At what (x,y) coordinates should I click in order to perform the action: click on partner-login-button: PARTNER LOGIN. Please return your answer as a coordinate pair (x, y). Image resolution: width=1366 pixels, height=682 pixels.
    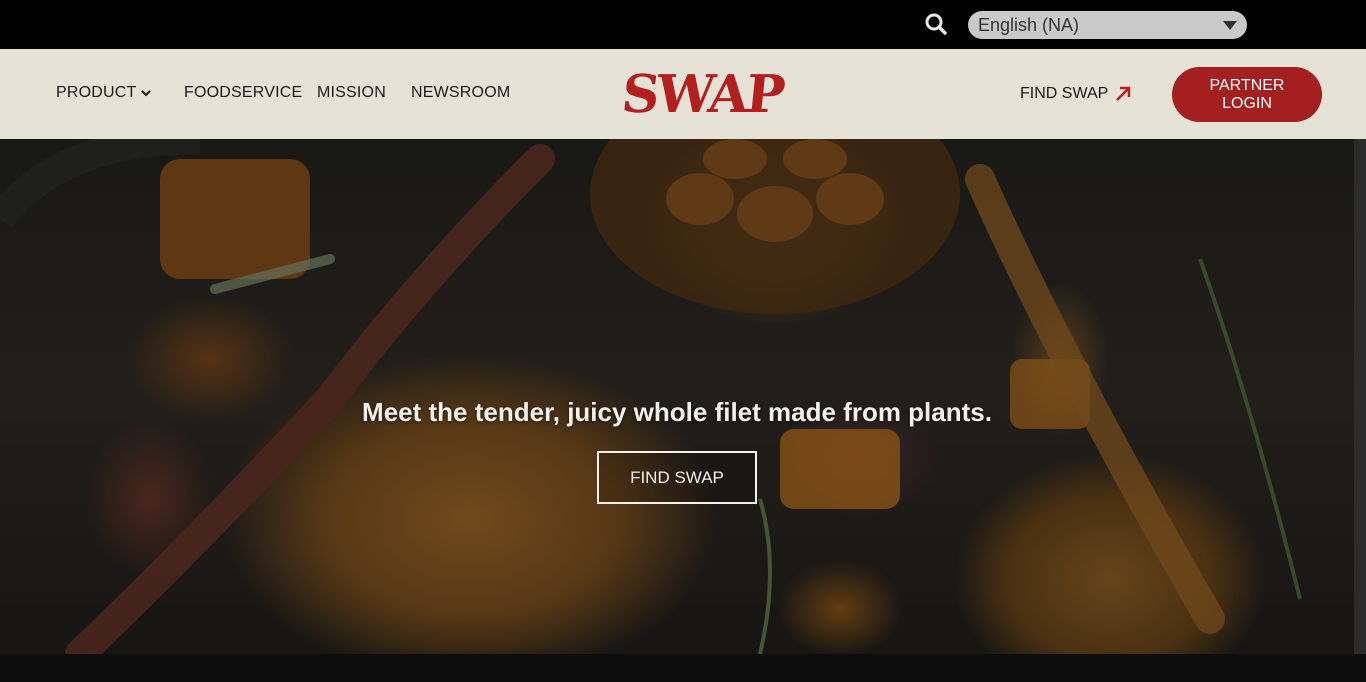
    Looking at the image, I should click on (1247, 94).